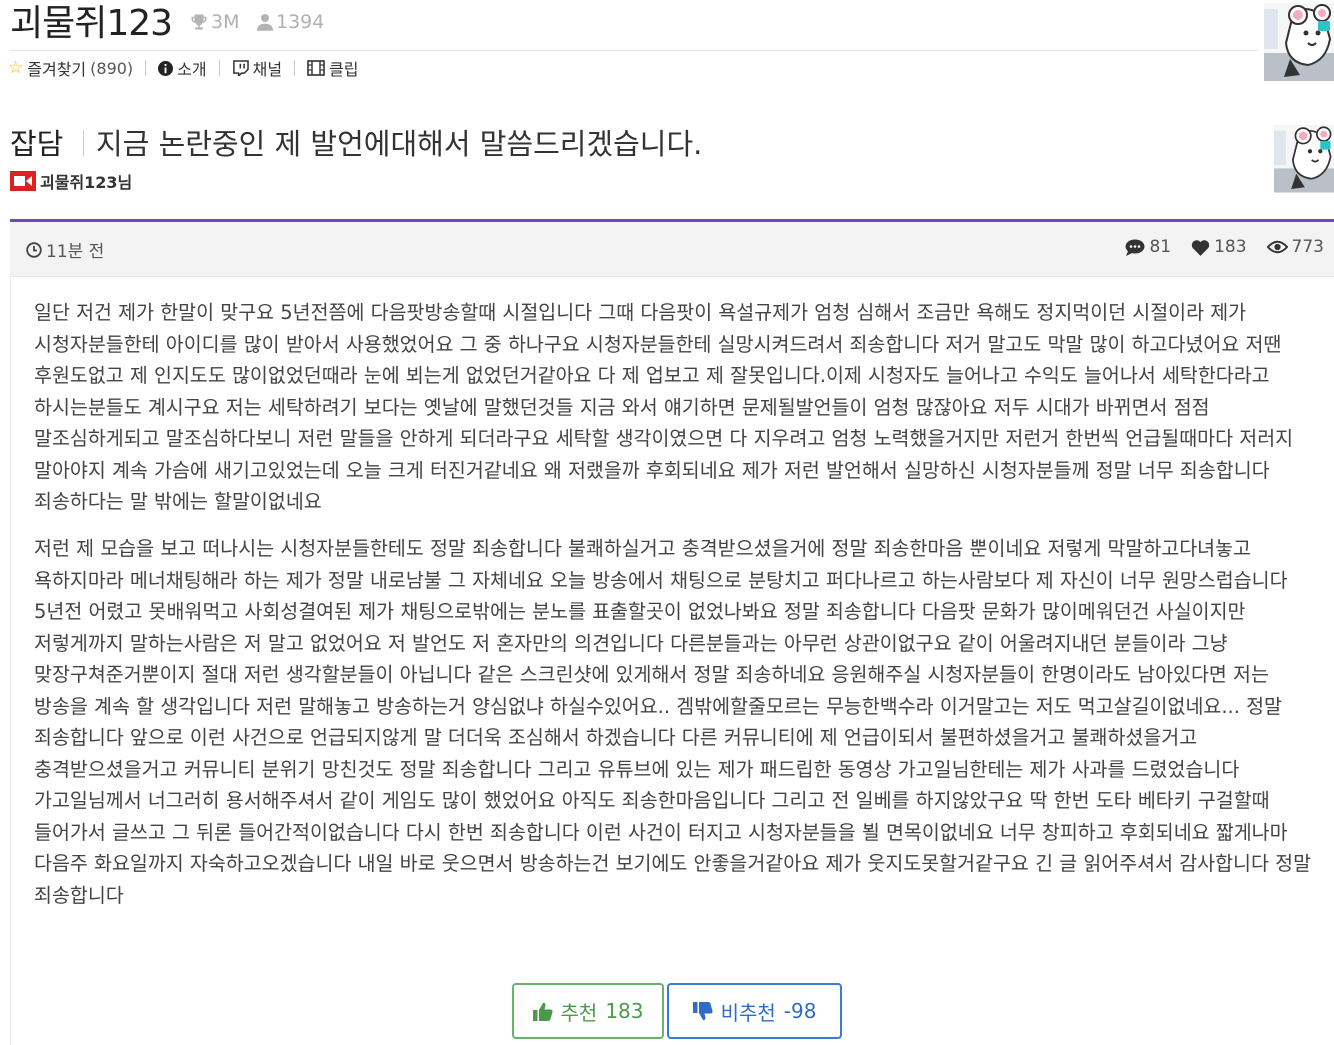  Describe the element at coordinates (399, 144) in the screenshot. I see `post-title: 지금 논란중인 제 발언에대해서 말씀드리겠습니다.` at that location.